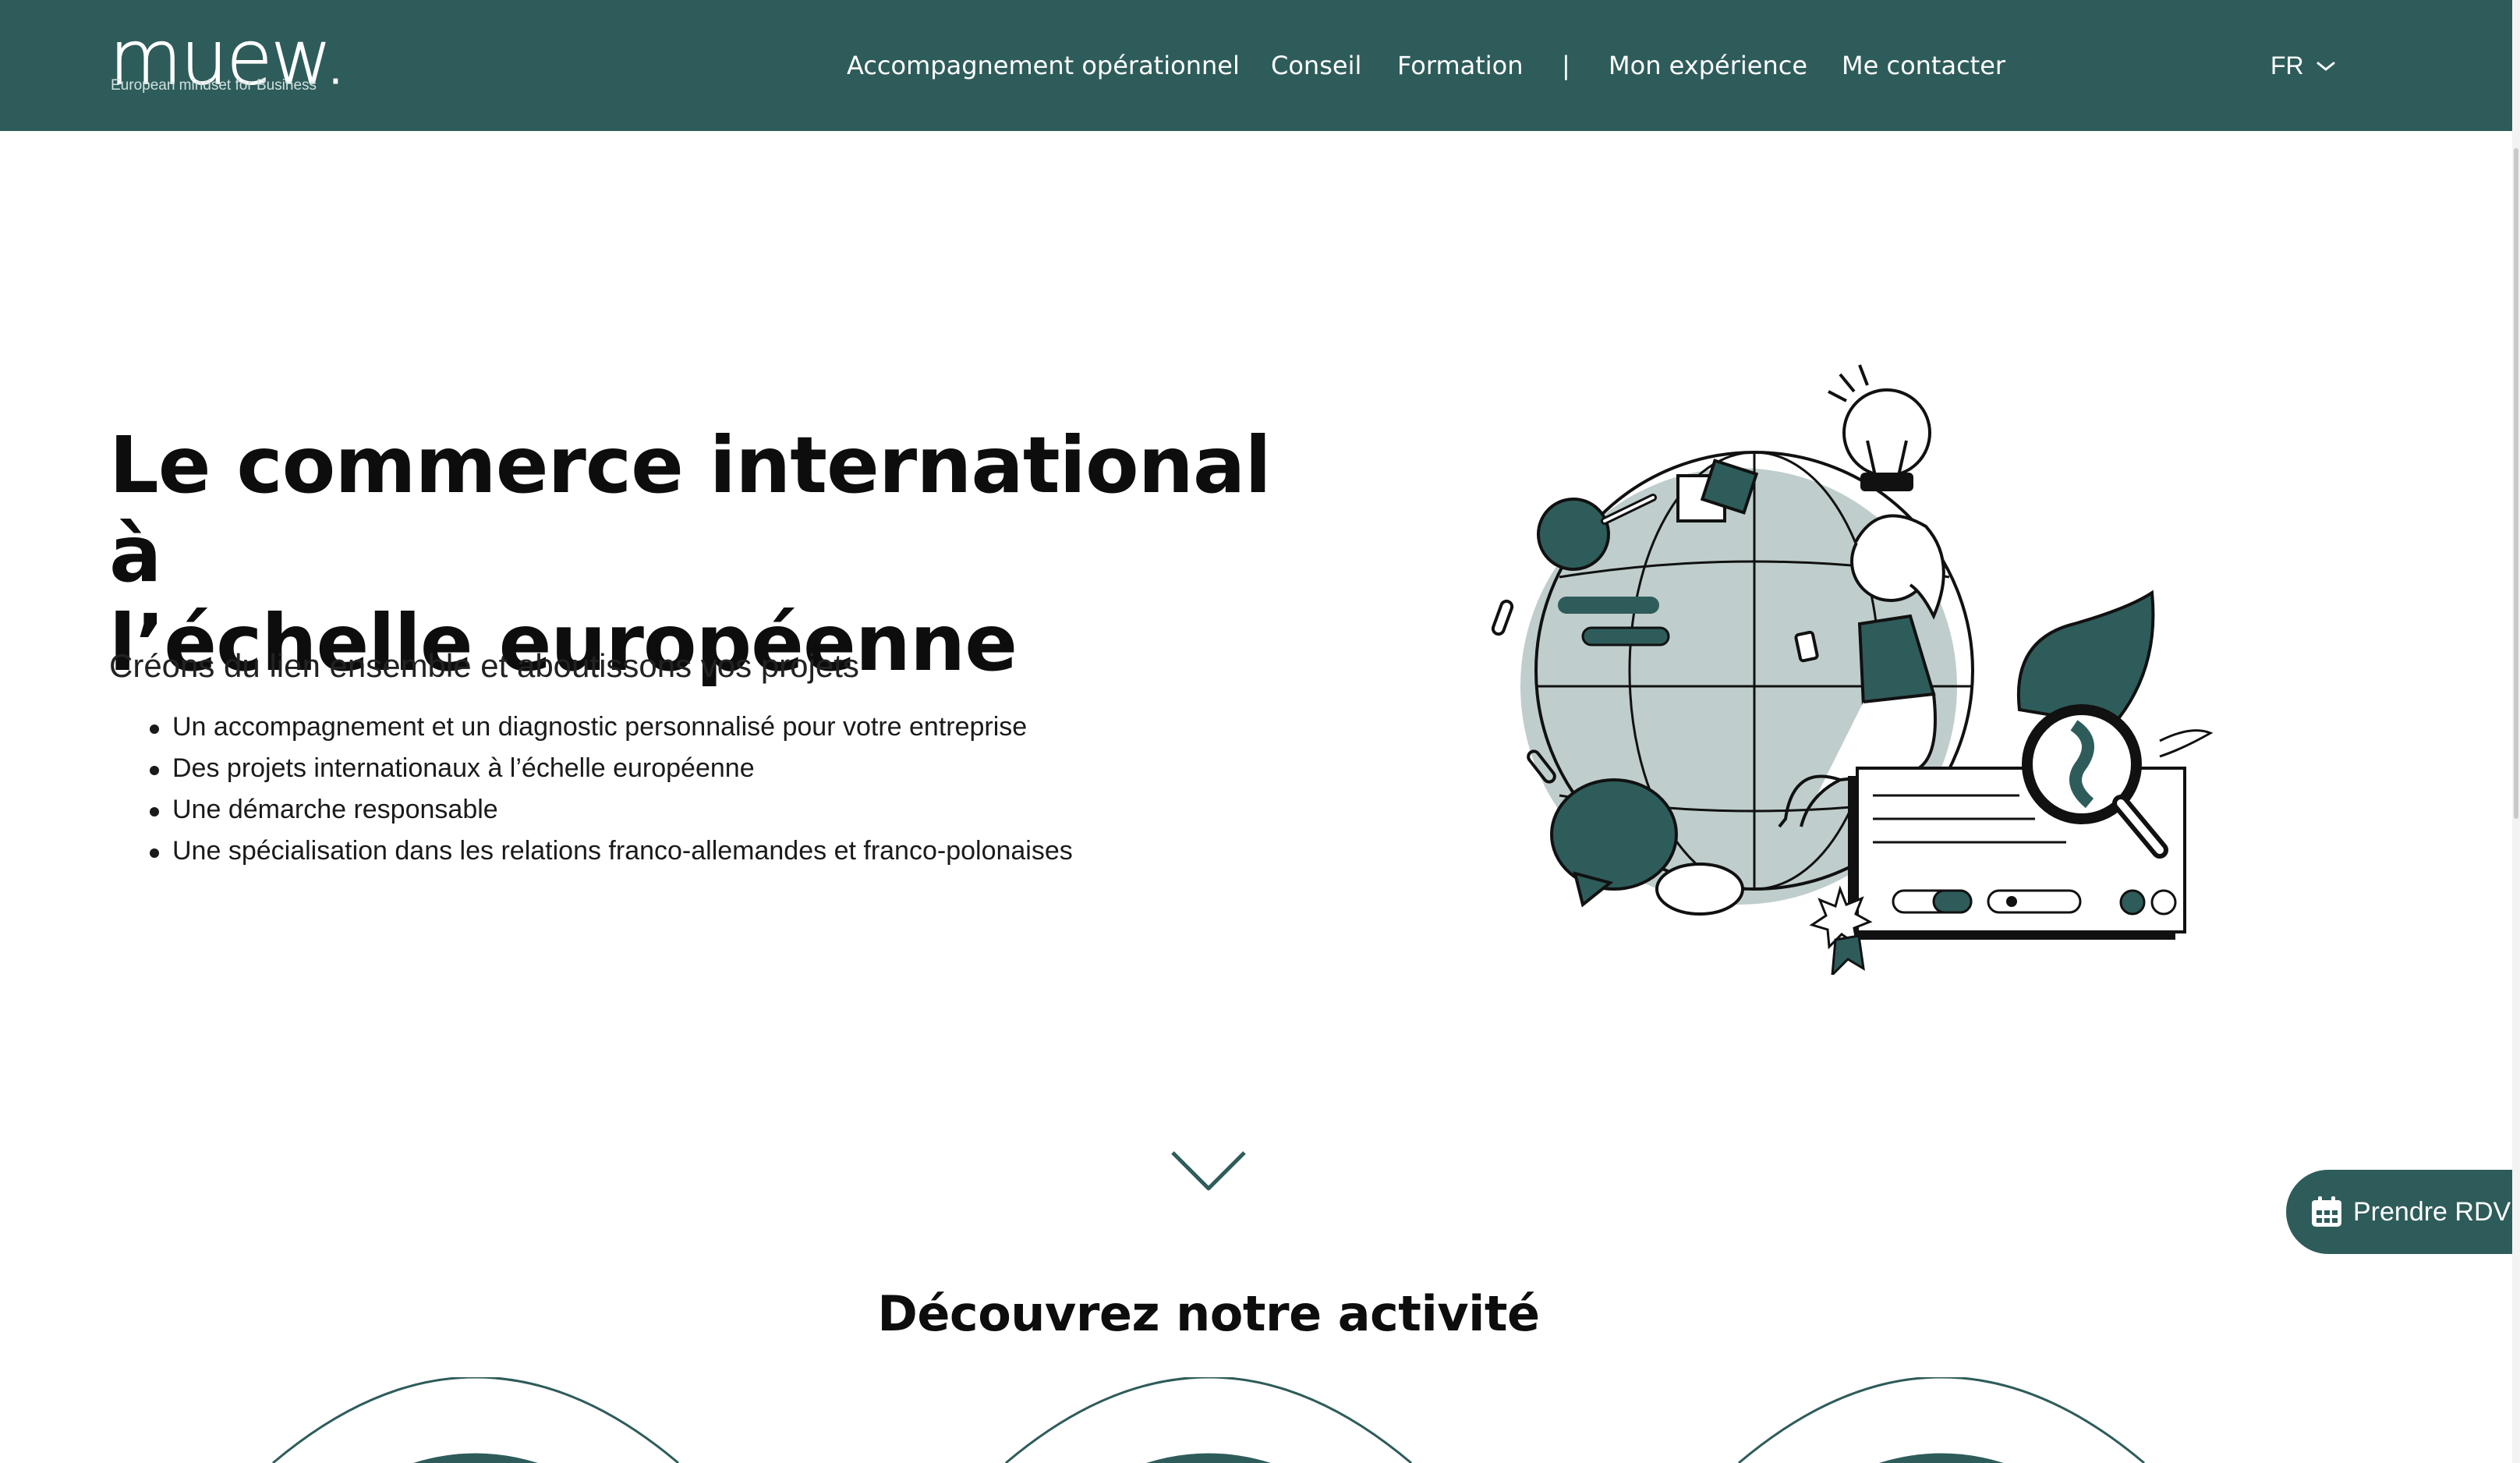 The height and width of the screenshot is (1463, 2520). What do you see at coordinates (1044, 65) in the screenshot?
I see `nav-accompagnement: Accompagnement opérationnel` at bounding box center [1044, 65].